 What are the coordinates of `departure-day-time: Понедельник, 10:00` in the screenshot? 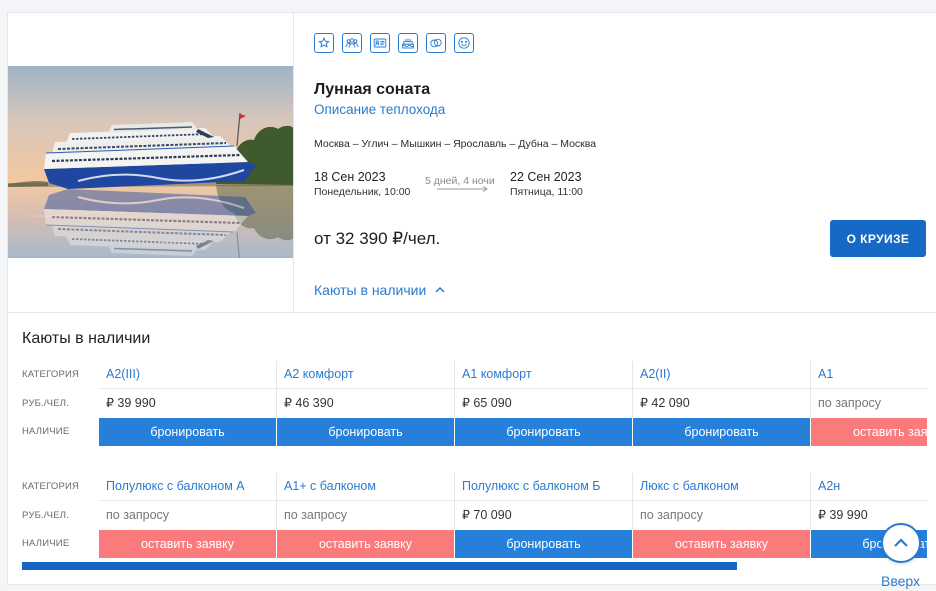 It's located at (362, 192).